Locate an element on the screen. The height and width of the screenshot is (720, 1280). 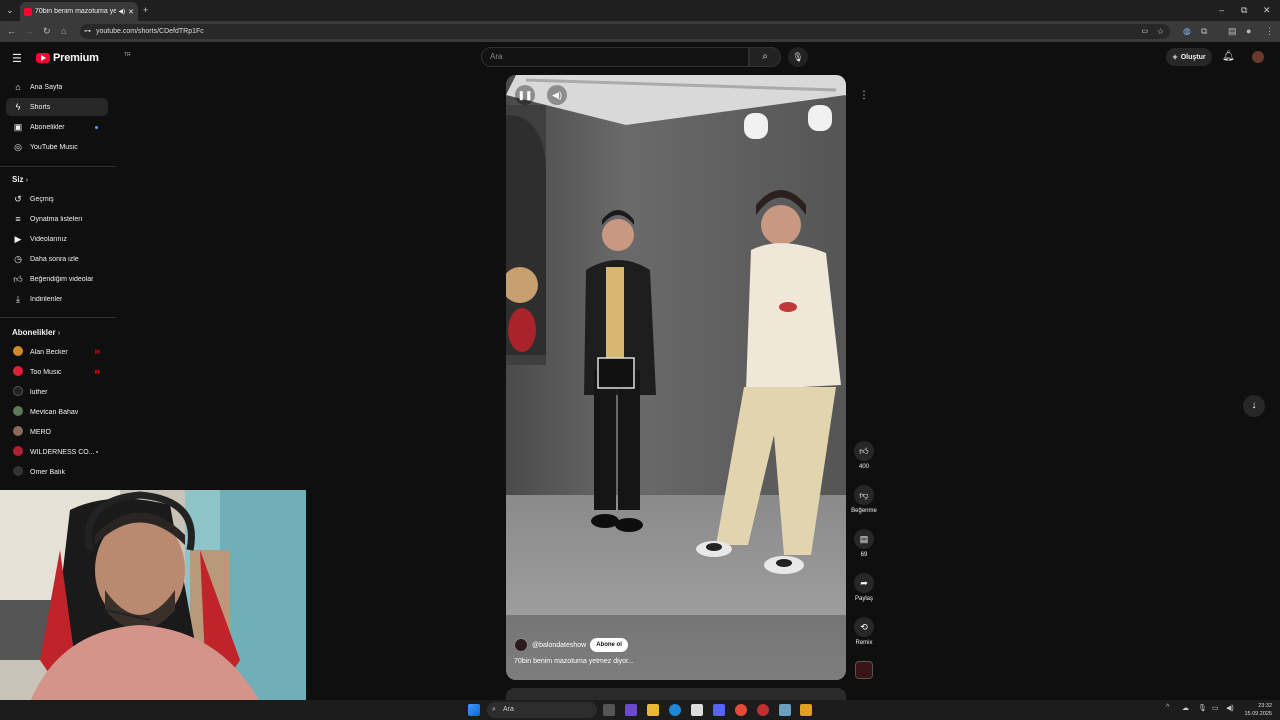
remix-action: ⟲ Remix is located at coordinates (864, 631).